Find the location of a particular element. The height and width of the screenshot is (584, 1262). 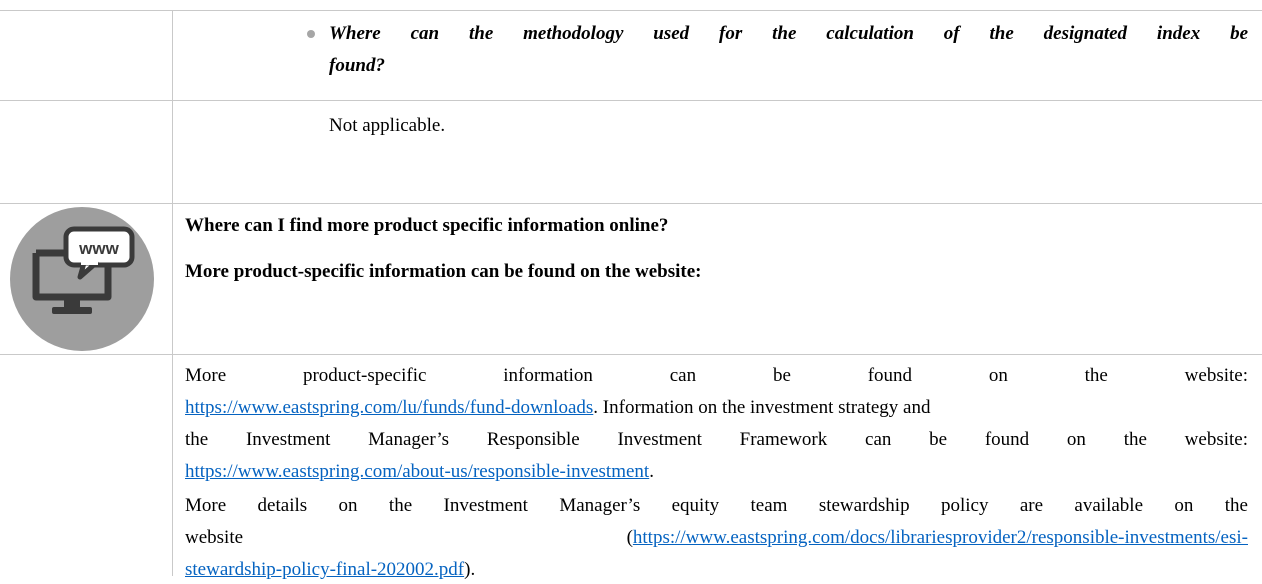

paragraph2-word-website: website is located at coordinates (214, 537).